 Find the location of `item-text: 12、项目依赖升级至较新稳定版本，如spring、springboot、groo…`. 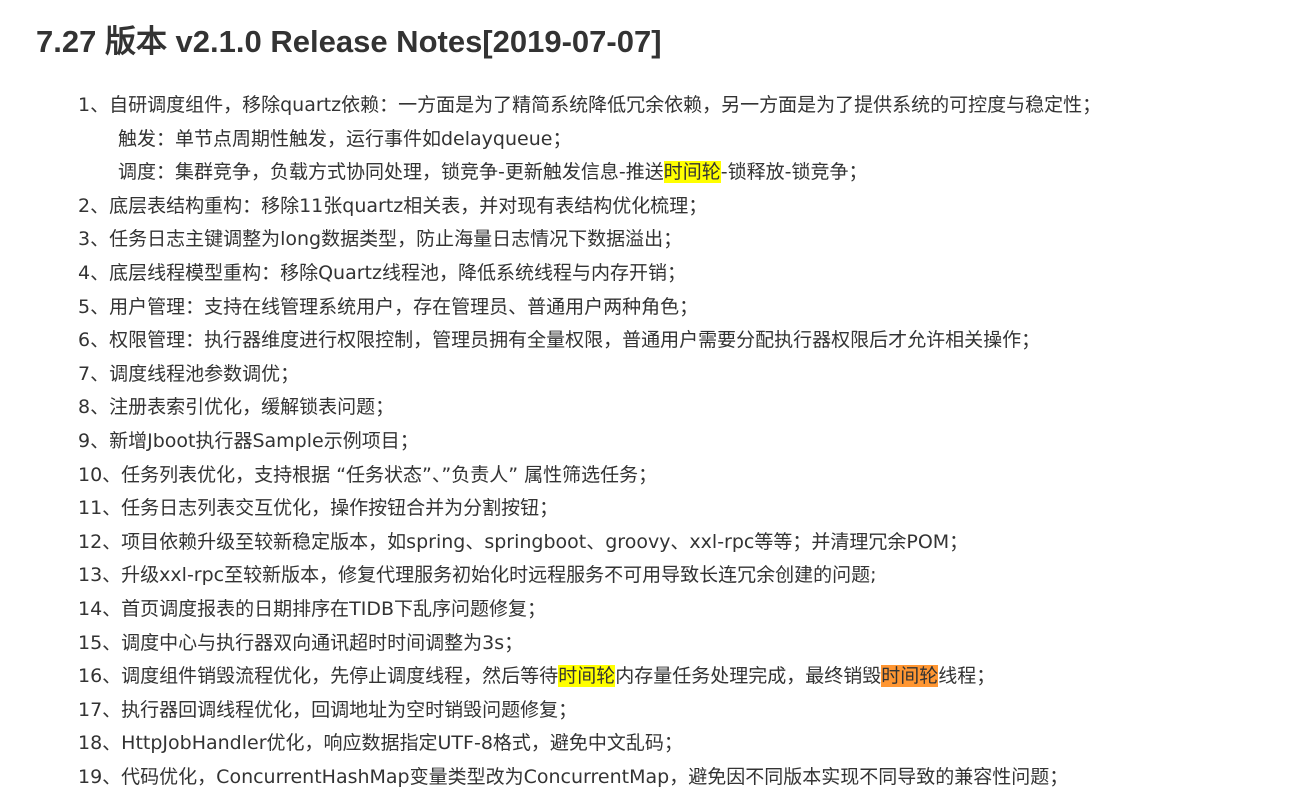

item-text: 12、项目依赖升级至较新稳定版本，如spring、springboot、groo… is located at coordinates (523, 541).